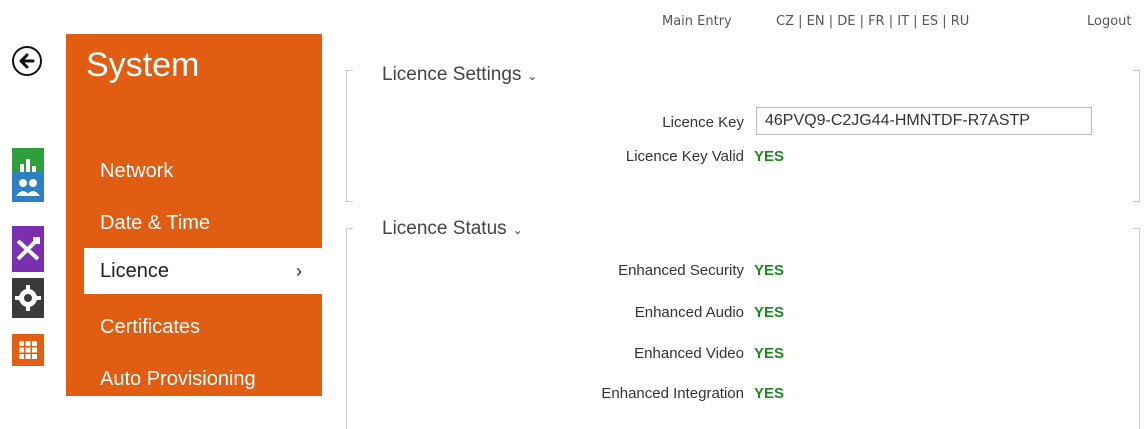 This screenshot has height=429, width=1146. What do you see at coordinates (769, 312) in the screenshot?
I see `enhanced-audio-value: YES` at bounding box center [769, 312].